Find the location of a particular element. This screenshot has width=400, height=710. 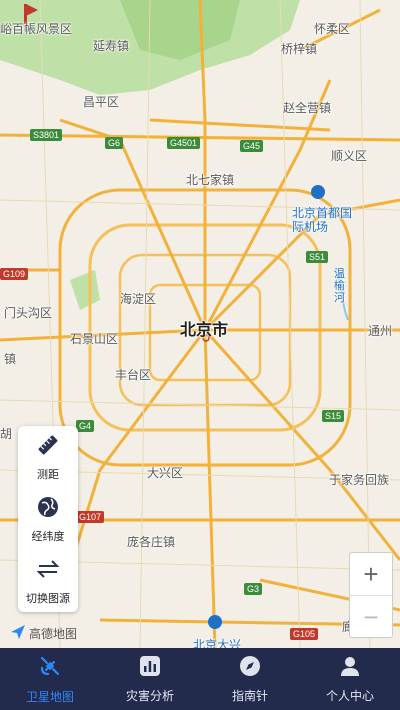

road-s3801: S3801 is located at coordinates (46, 135).